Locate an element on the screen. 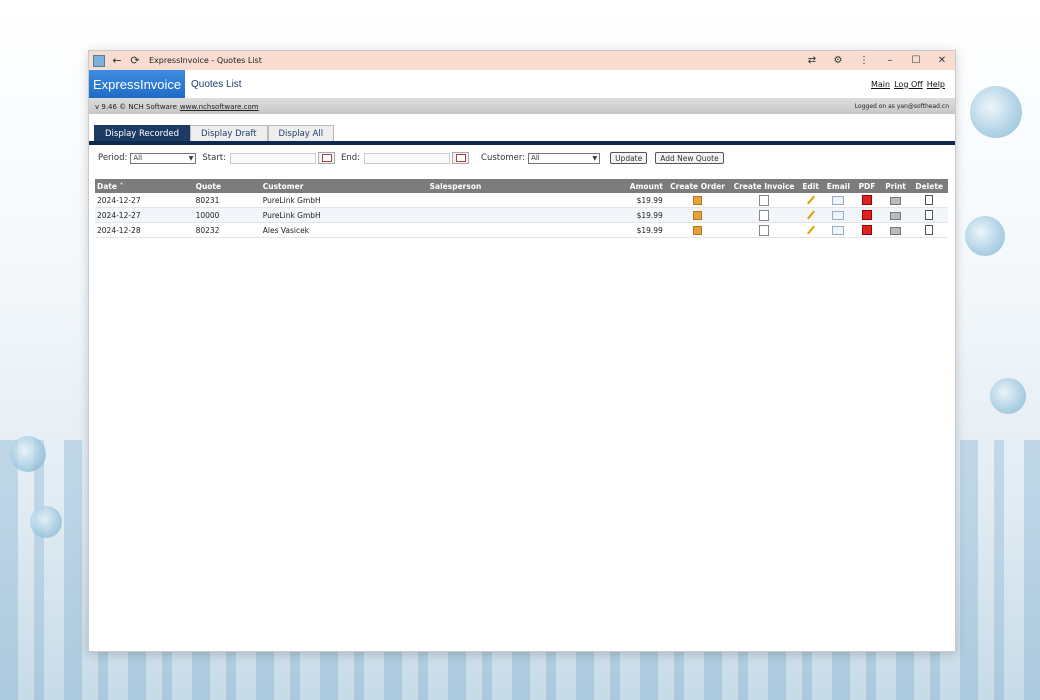 Image resolution: width=1040 pixels, height=700 pixels. row-quote: 80232 is located at coordinates (227, 230).